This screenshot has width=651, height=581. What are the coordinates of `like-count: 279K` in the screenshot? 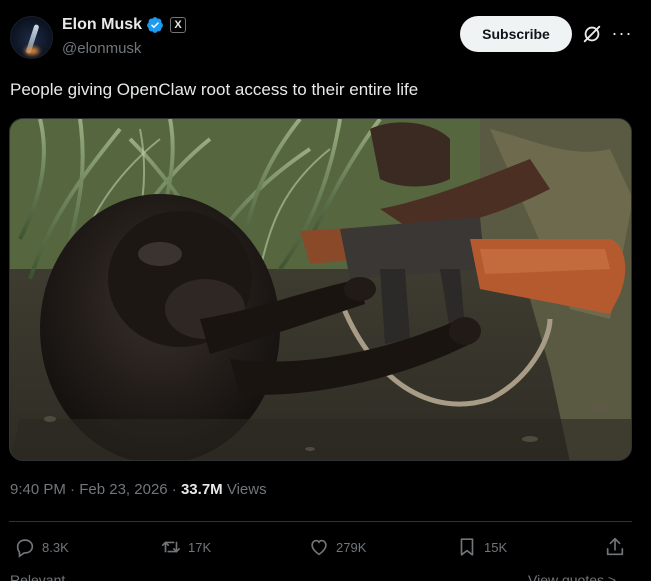 It's located at (351, 547).